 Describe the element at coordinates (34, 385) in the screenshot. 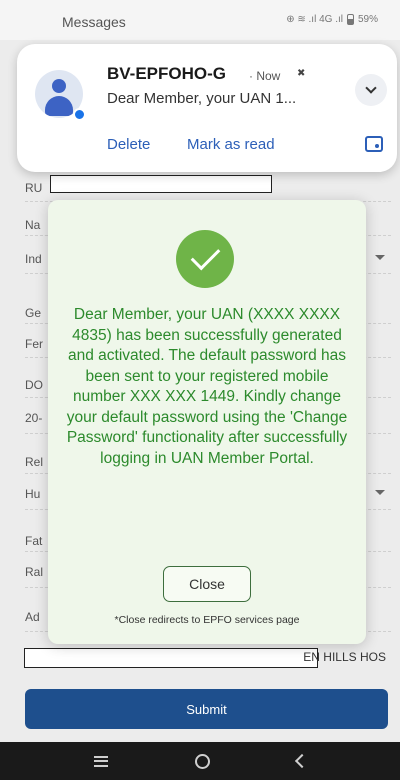

I see `field-label: DO` at that location.